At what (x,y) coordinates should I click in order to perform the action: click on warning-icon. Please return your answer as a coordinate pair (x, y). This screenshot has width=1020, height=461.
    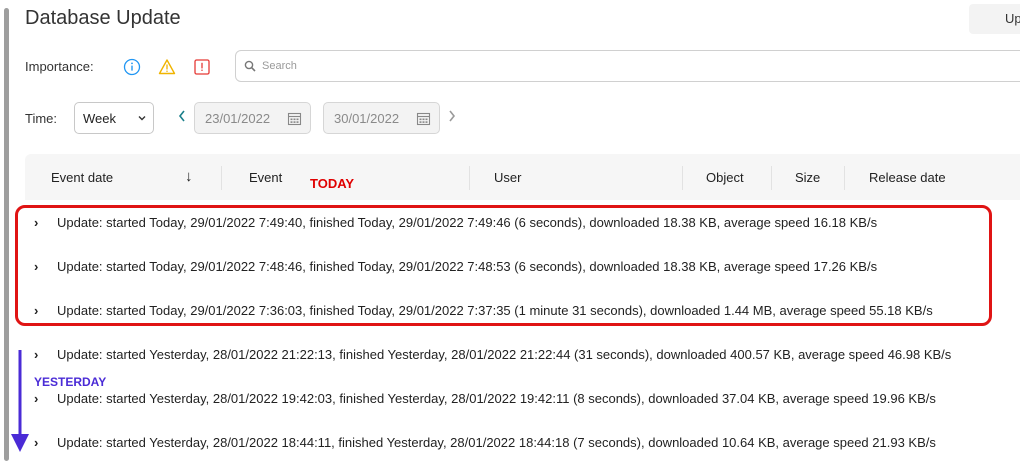
    Looking at the image, I should click on (166, 67).